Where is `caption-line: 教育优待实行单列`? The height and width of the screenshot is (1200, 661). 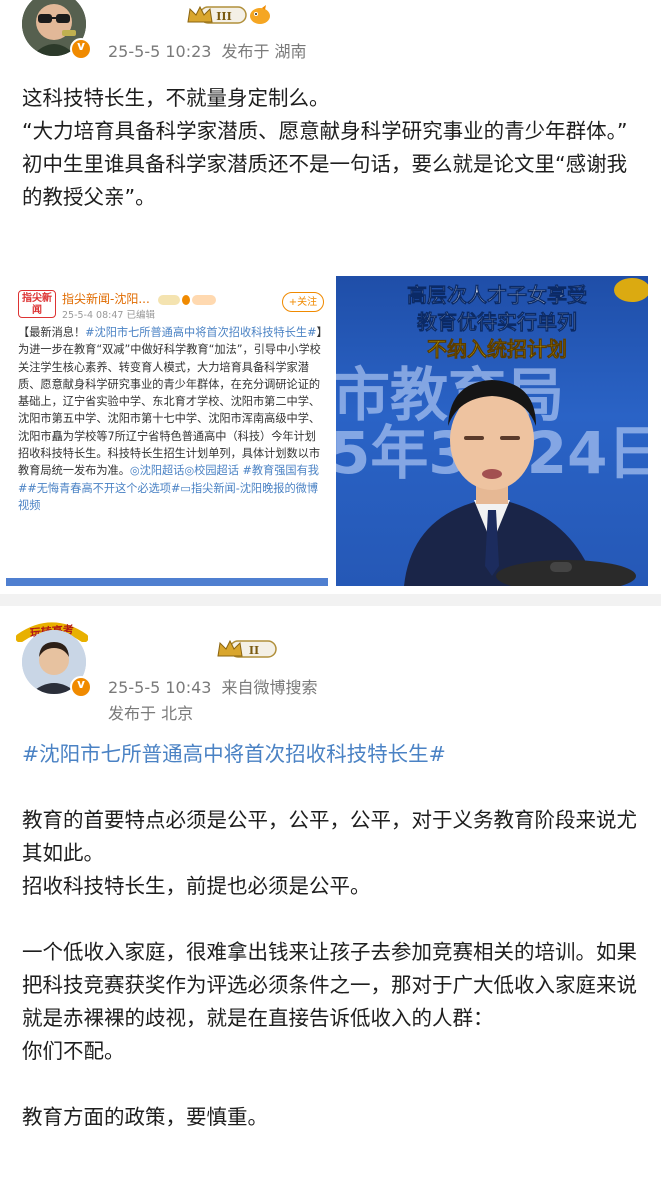
caption-line: 教育优待实行单列 is located at coordinates (497, 322).